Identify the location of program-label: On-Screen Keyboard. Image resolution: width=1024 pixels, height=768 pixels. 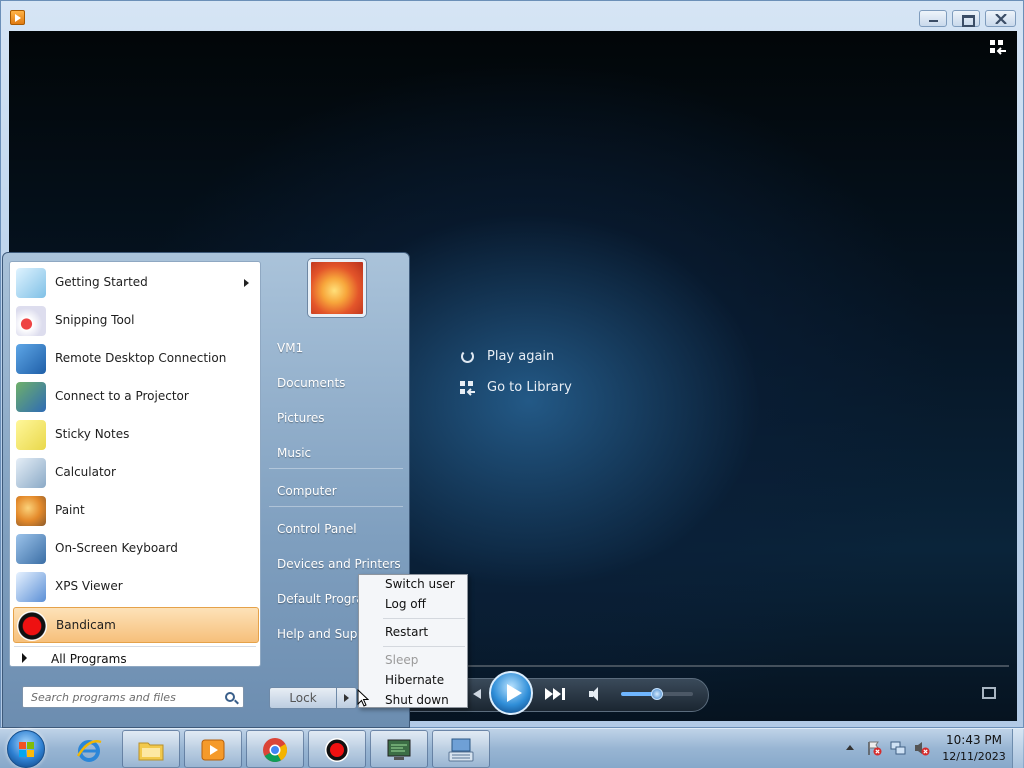
(116, 548).